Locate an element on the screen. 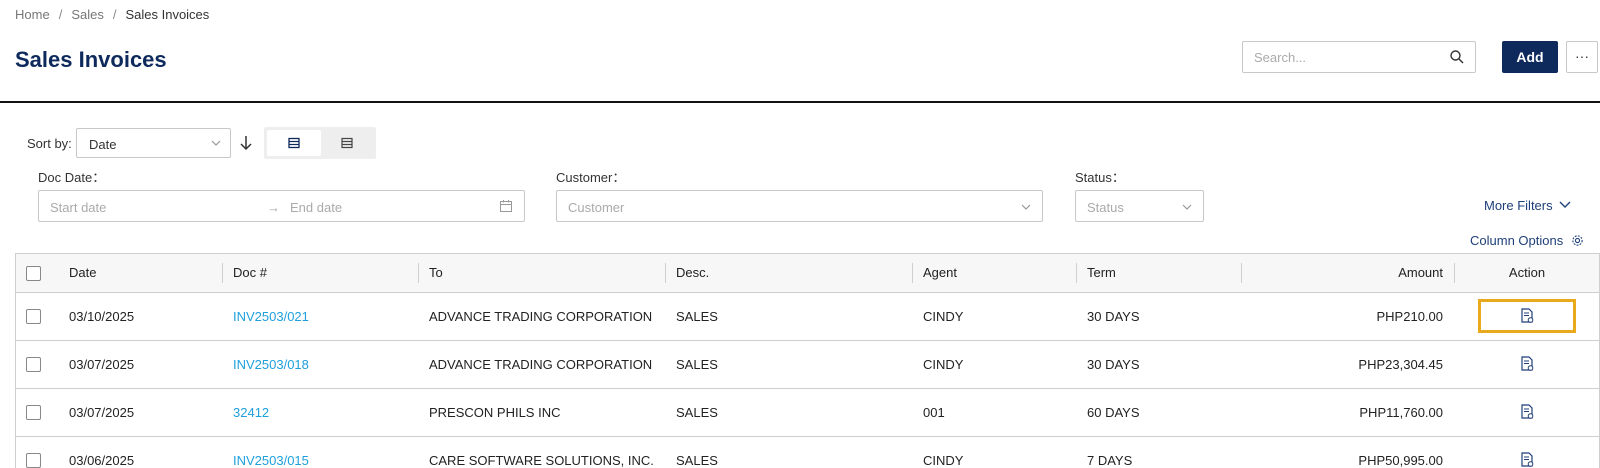 Image resolution: width=1600 pixels, height=468 pixels. list-view-icon is located at coordinates (347, 143).